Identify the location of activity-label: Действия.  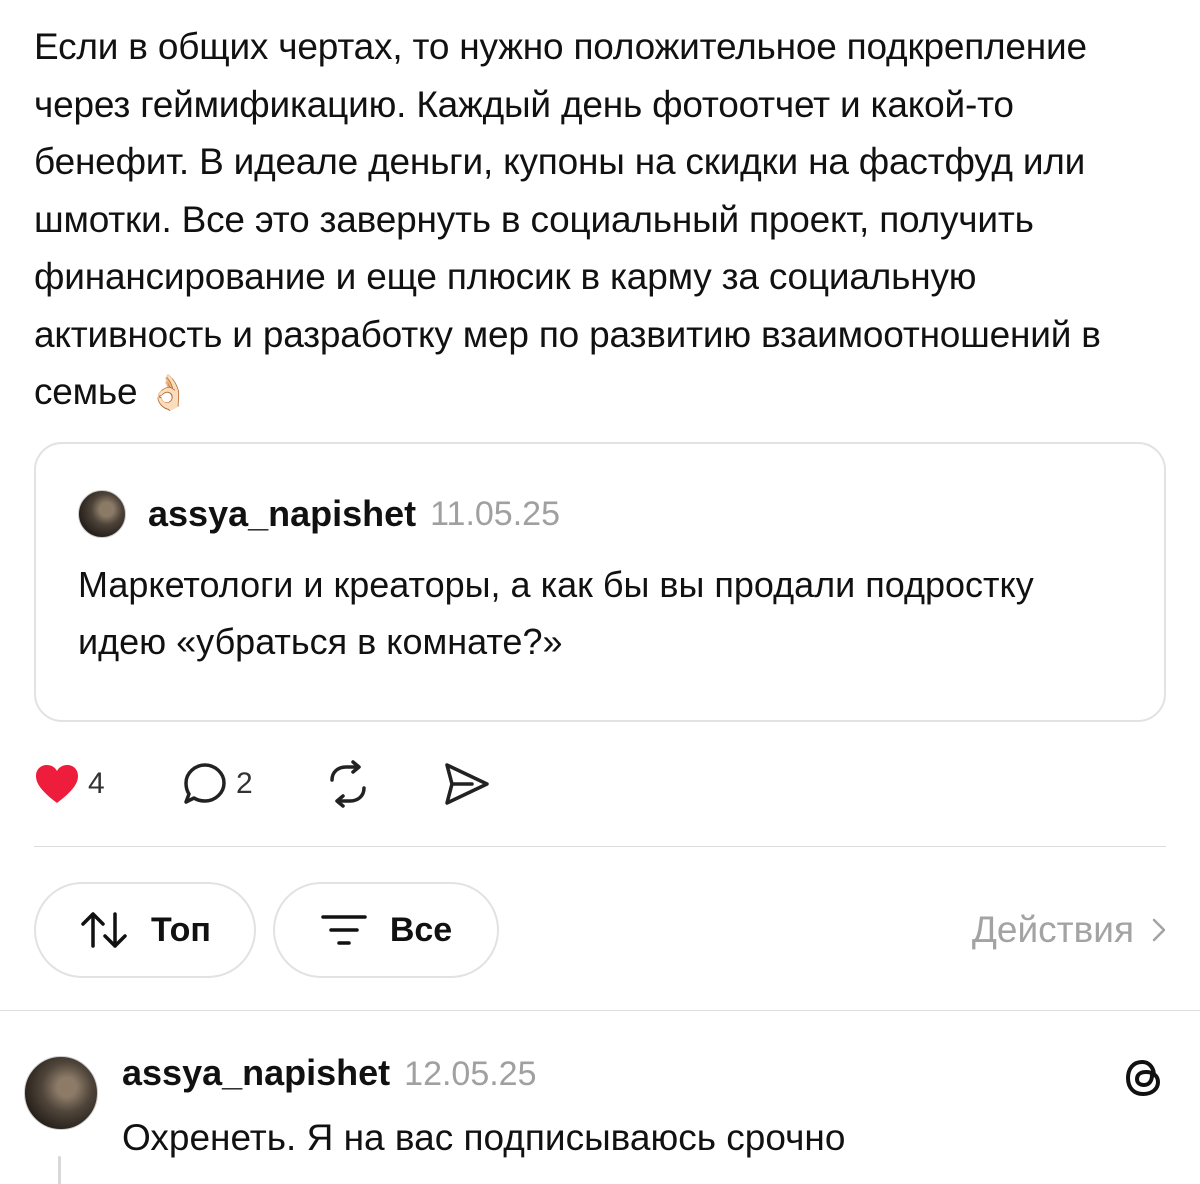
(1052, 929).